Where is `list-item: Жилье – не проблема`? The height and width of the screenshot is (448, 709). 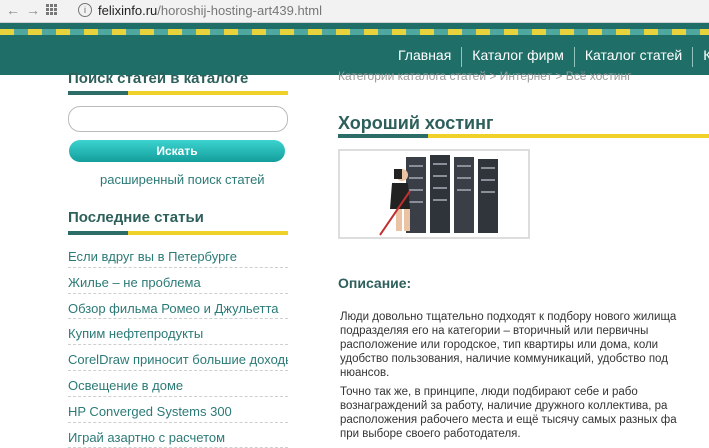 list-item: Жилье – не проблема is located at coordinates (178, 281).